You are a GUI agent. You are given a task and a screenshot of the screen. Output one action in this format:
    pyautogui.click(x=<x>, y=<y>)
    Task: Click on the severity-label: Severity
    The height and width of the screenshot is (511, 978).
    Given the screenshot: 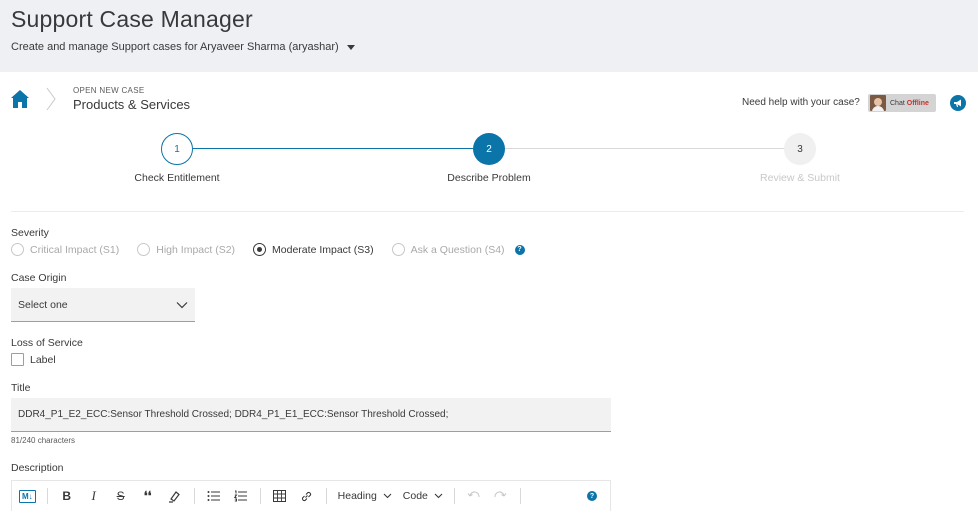 What is the action you would take?
    pyautogui.click(x=30, y=233)
    